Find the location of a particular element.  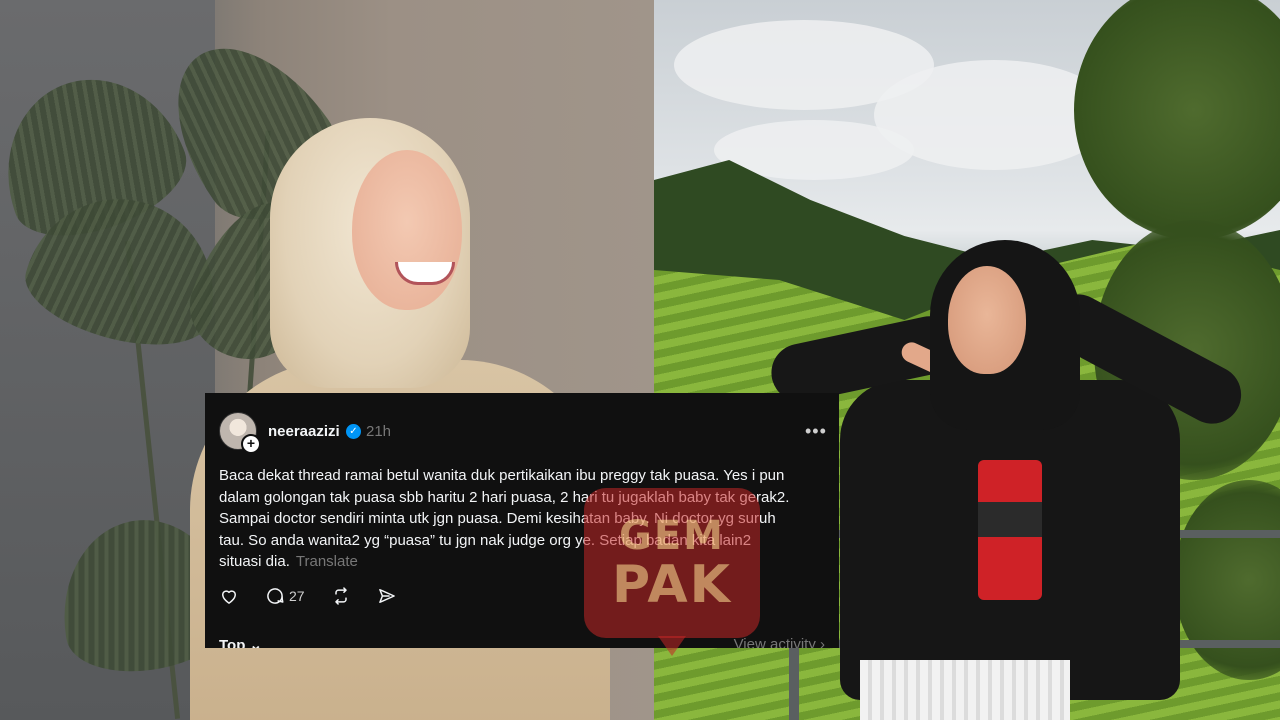

comment-icon is located at coordinates (275, 596).